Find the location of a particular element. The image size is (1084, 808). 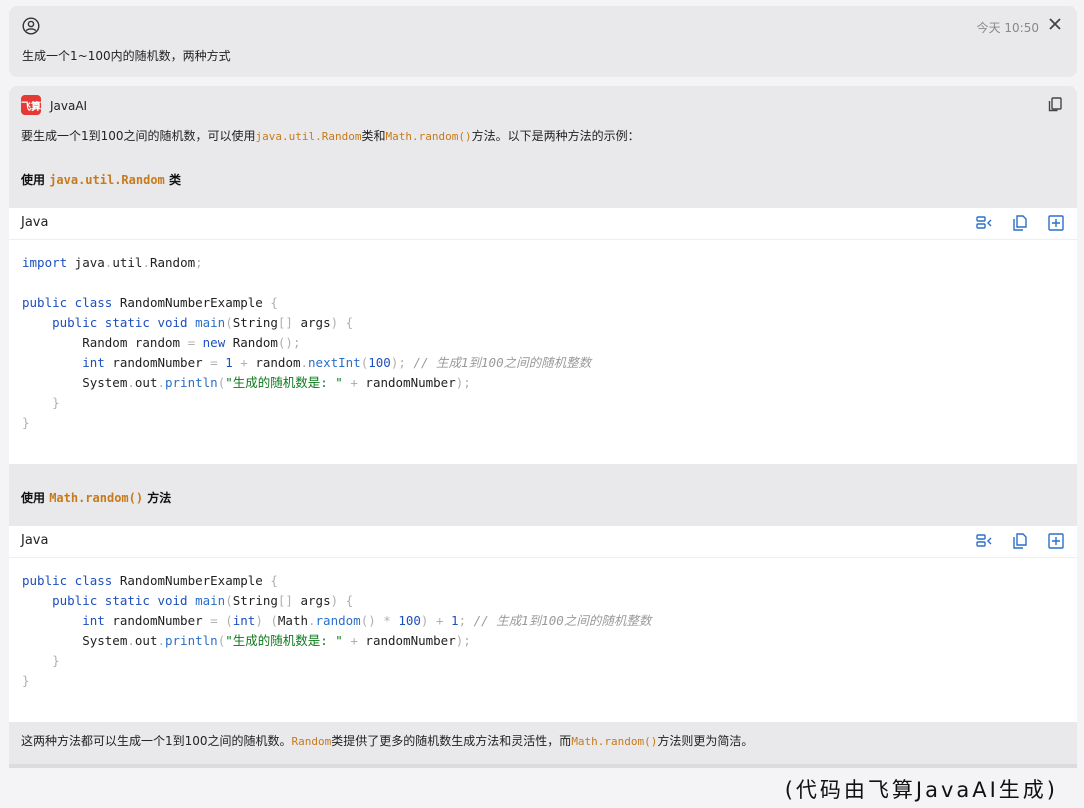

ai-name: JavaAI is located at coordinates (69, 106).